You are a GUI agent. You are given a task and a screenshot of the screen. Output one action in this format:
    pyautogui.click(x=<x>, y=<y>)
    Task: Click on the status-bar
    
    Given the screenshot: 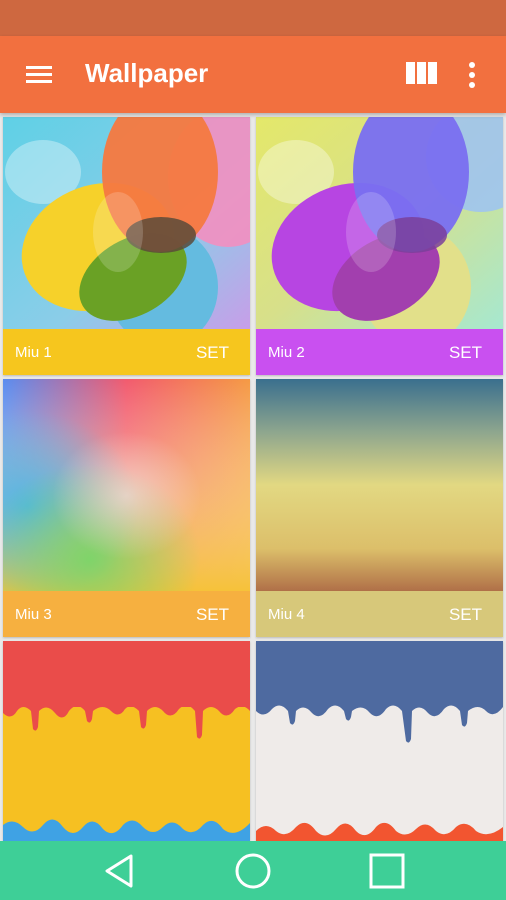 What is the action you would take?
    pyautogui.click(x=253, y=18)
    